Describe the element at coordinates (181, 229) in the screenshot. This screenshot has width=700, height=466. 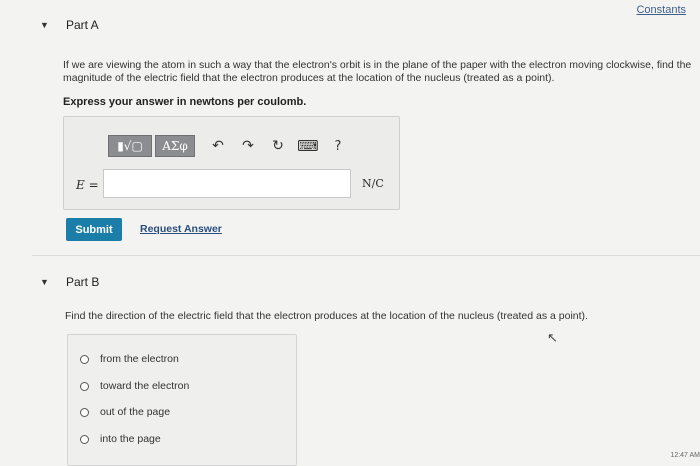
I see `request-answer-link: Request Answer` at that location.